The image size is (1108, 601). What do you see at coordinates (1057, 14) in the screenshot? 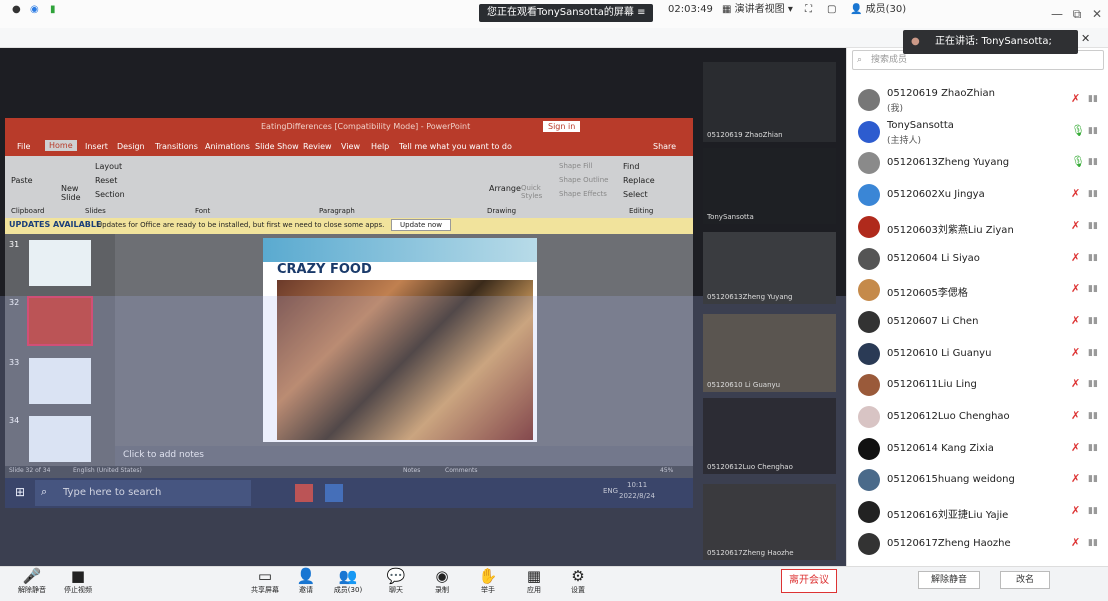
I see `minimize-button: —` at bounding box center [1057, 14].